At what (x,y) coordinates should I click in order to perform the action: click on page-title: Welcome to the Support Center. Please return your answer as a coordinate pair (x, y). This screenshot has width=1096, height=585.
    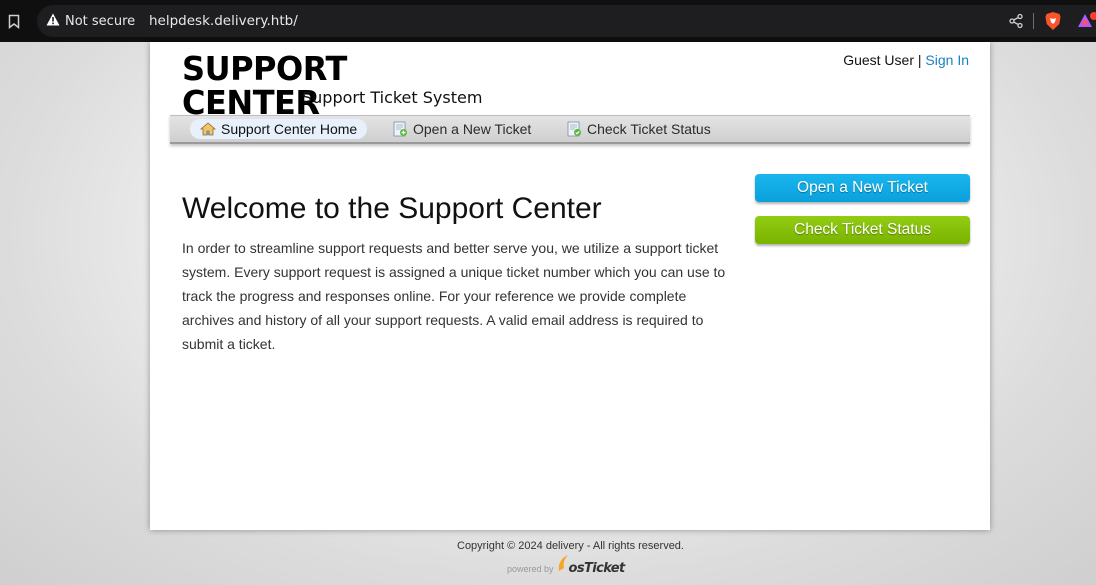
    Looking at the image, I should click on (392, 208).